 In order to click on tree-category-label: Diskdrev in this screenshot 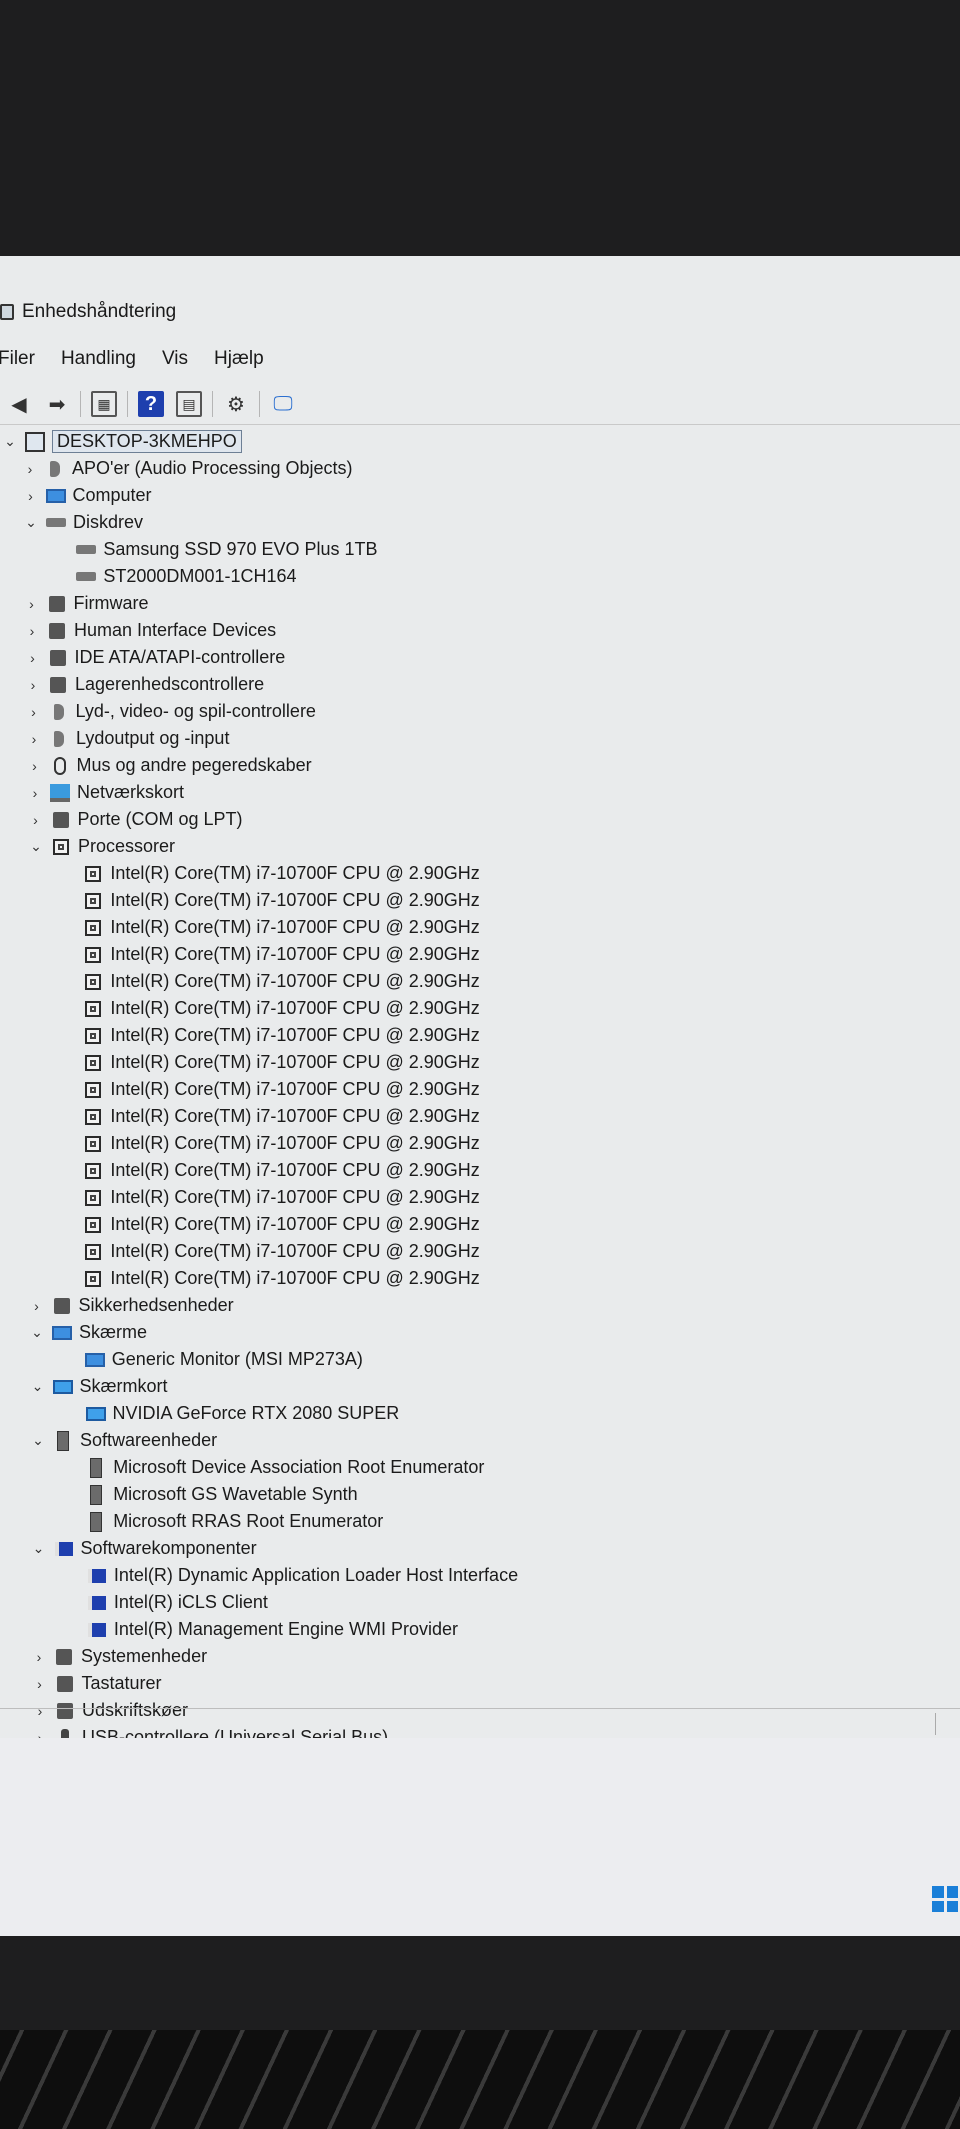, I will do `click(108, 522)`.